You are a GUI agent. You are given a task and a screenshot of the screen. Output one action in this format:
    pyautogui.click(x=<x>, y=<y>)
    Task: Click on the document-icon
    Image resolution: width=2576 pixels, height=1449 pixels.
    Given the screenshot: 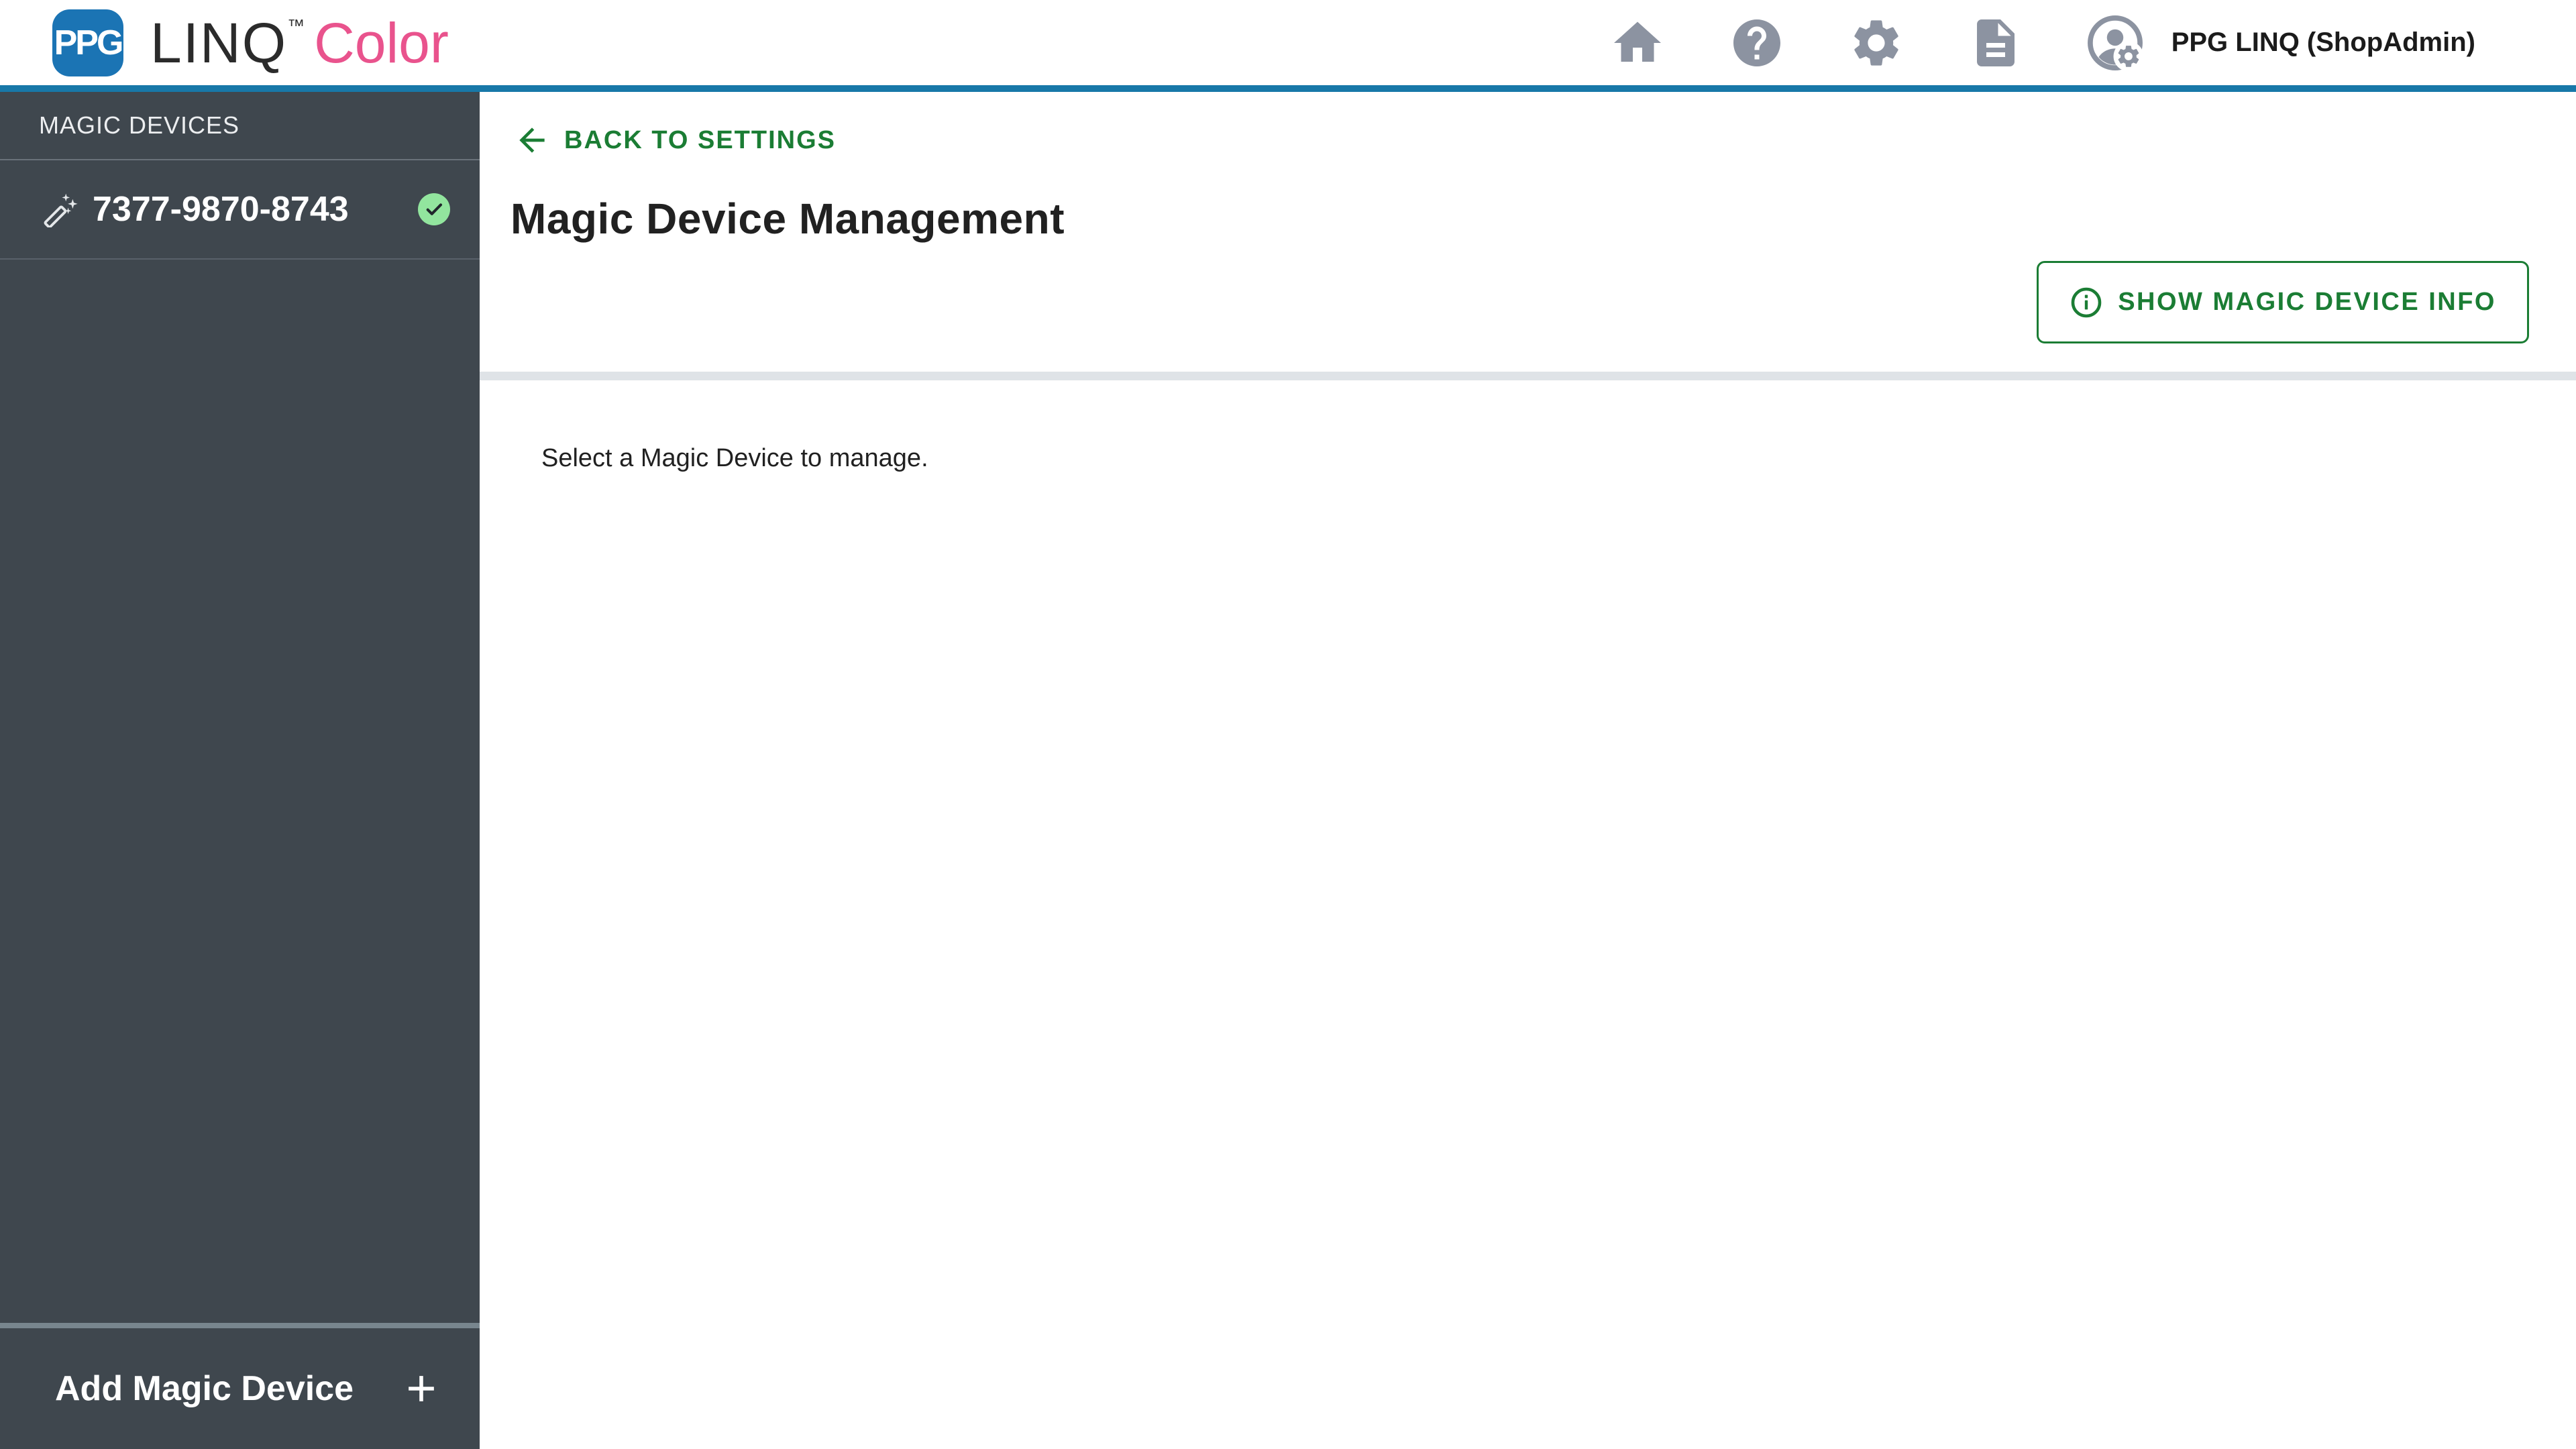 What is the action you would take?
    pyautogui.click(x=1996, y=43)
    